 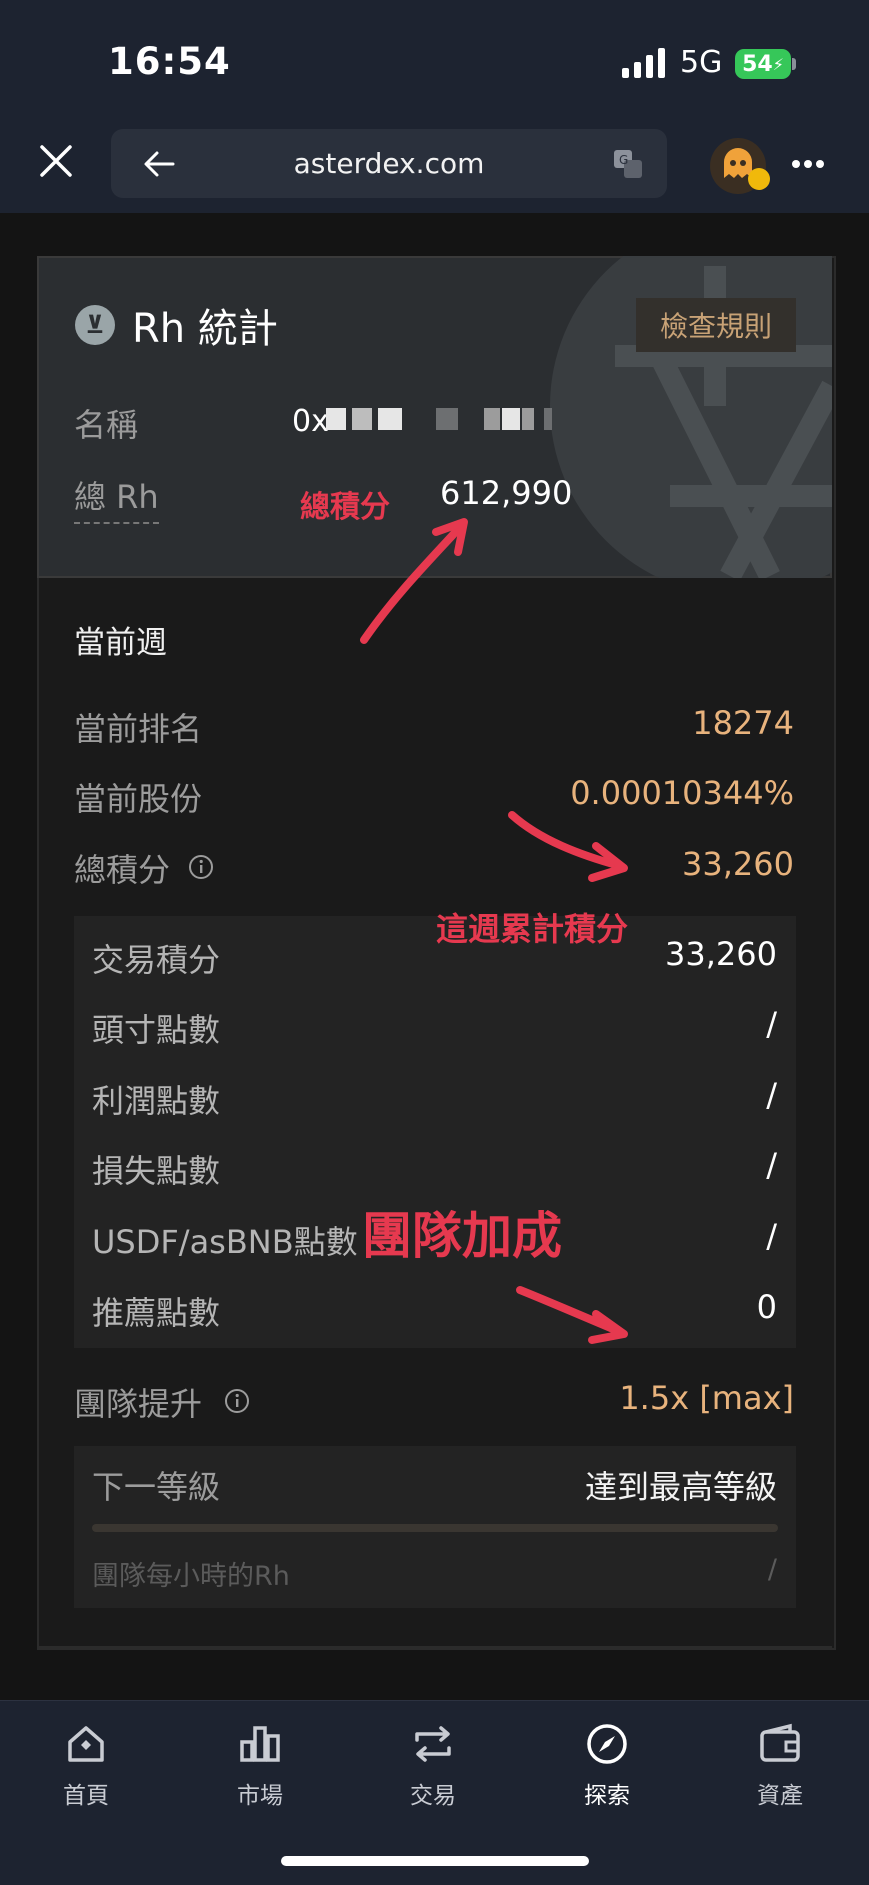 What do you see at coordinates (205, 329) in the screenshot?
I see `card-title: Rh 統計` at bounding box center [205, 329].